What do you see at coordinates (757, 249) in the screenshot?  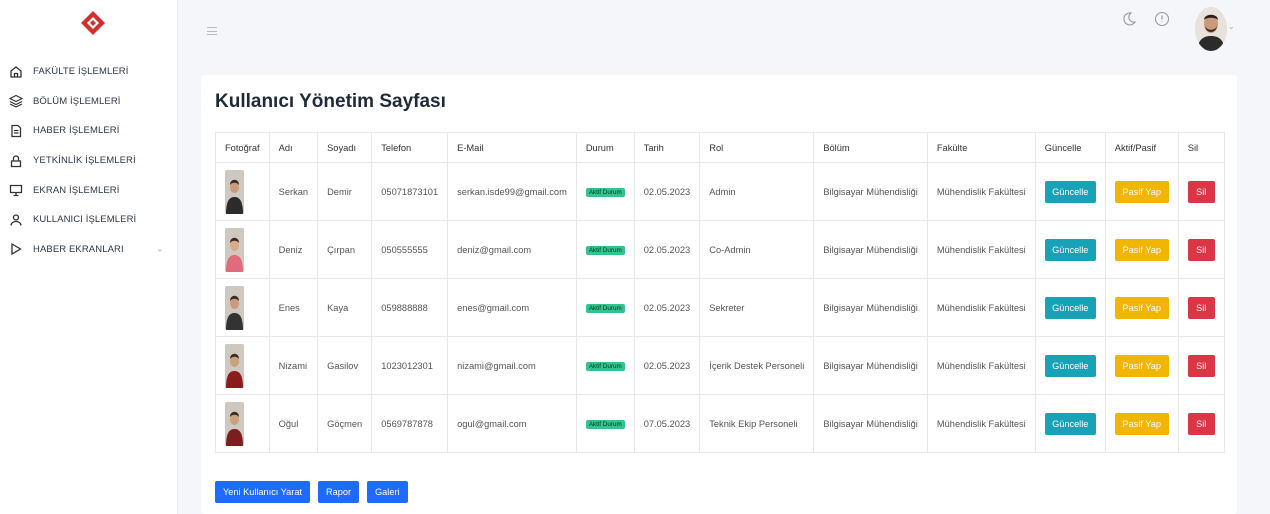 I see `cell-rol: Co-Admin` at bounding box center [757, 249].